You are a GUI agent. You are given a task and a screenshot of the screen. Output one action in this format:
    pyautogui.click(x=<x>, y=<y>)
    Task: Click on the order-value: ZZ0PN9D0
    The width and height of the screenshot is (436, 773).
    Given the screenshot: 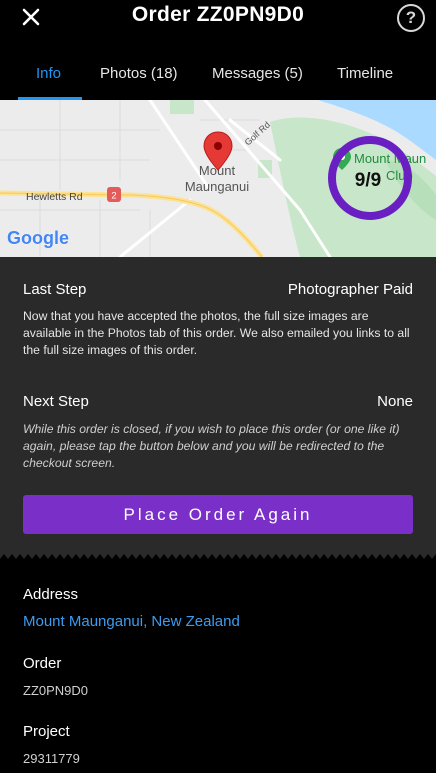 What is the action you would take?
    pyautogui.click(x=56, y=690)
    